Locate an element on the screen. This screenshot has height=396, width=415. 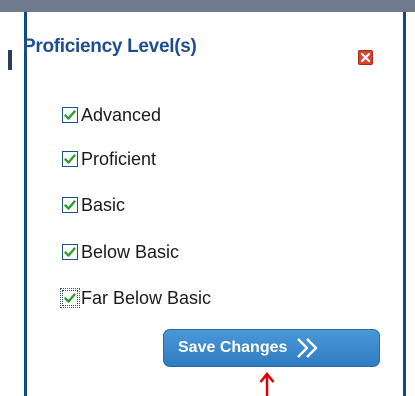
red-up-arrow-icon is located at coordinates (267, 384).